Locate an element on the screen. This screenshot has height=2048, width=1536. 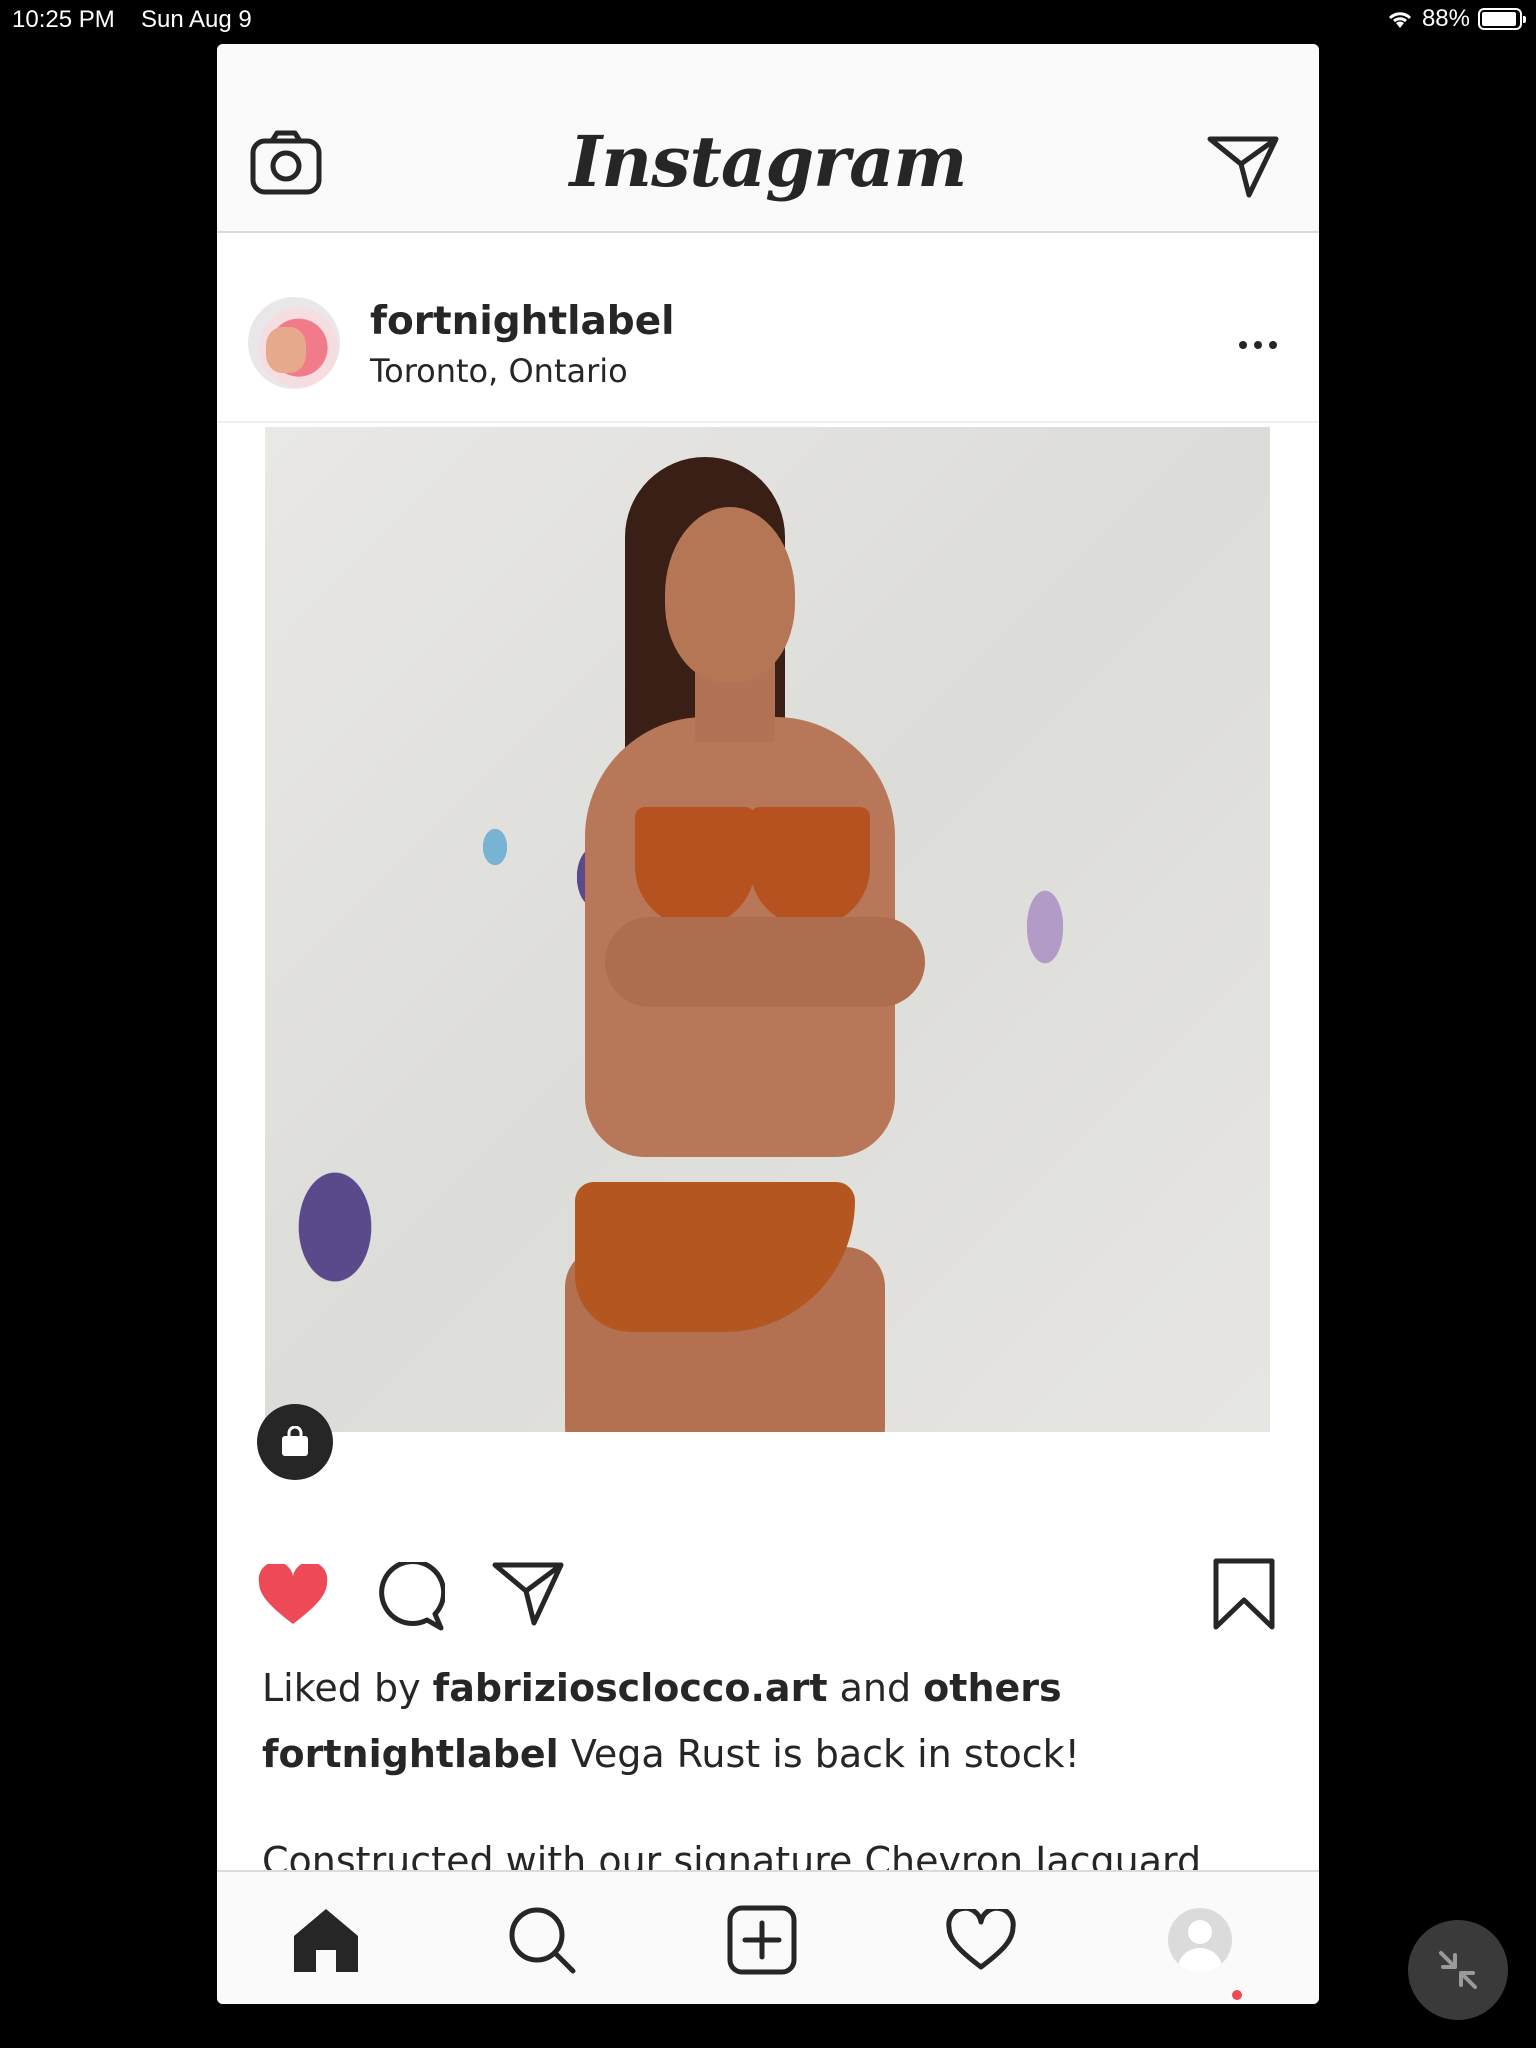
caption-text: Vega Rust is back in stock! is located at coordinates (825, 1754).